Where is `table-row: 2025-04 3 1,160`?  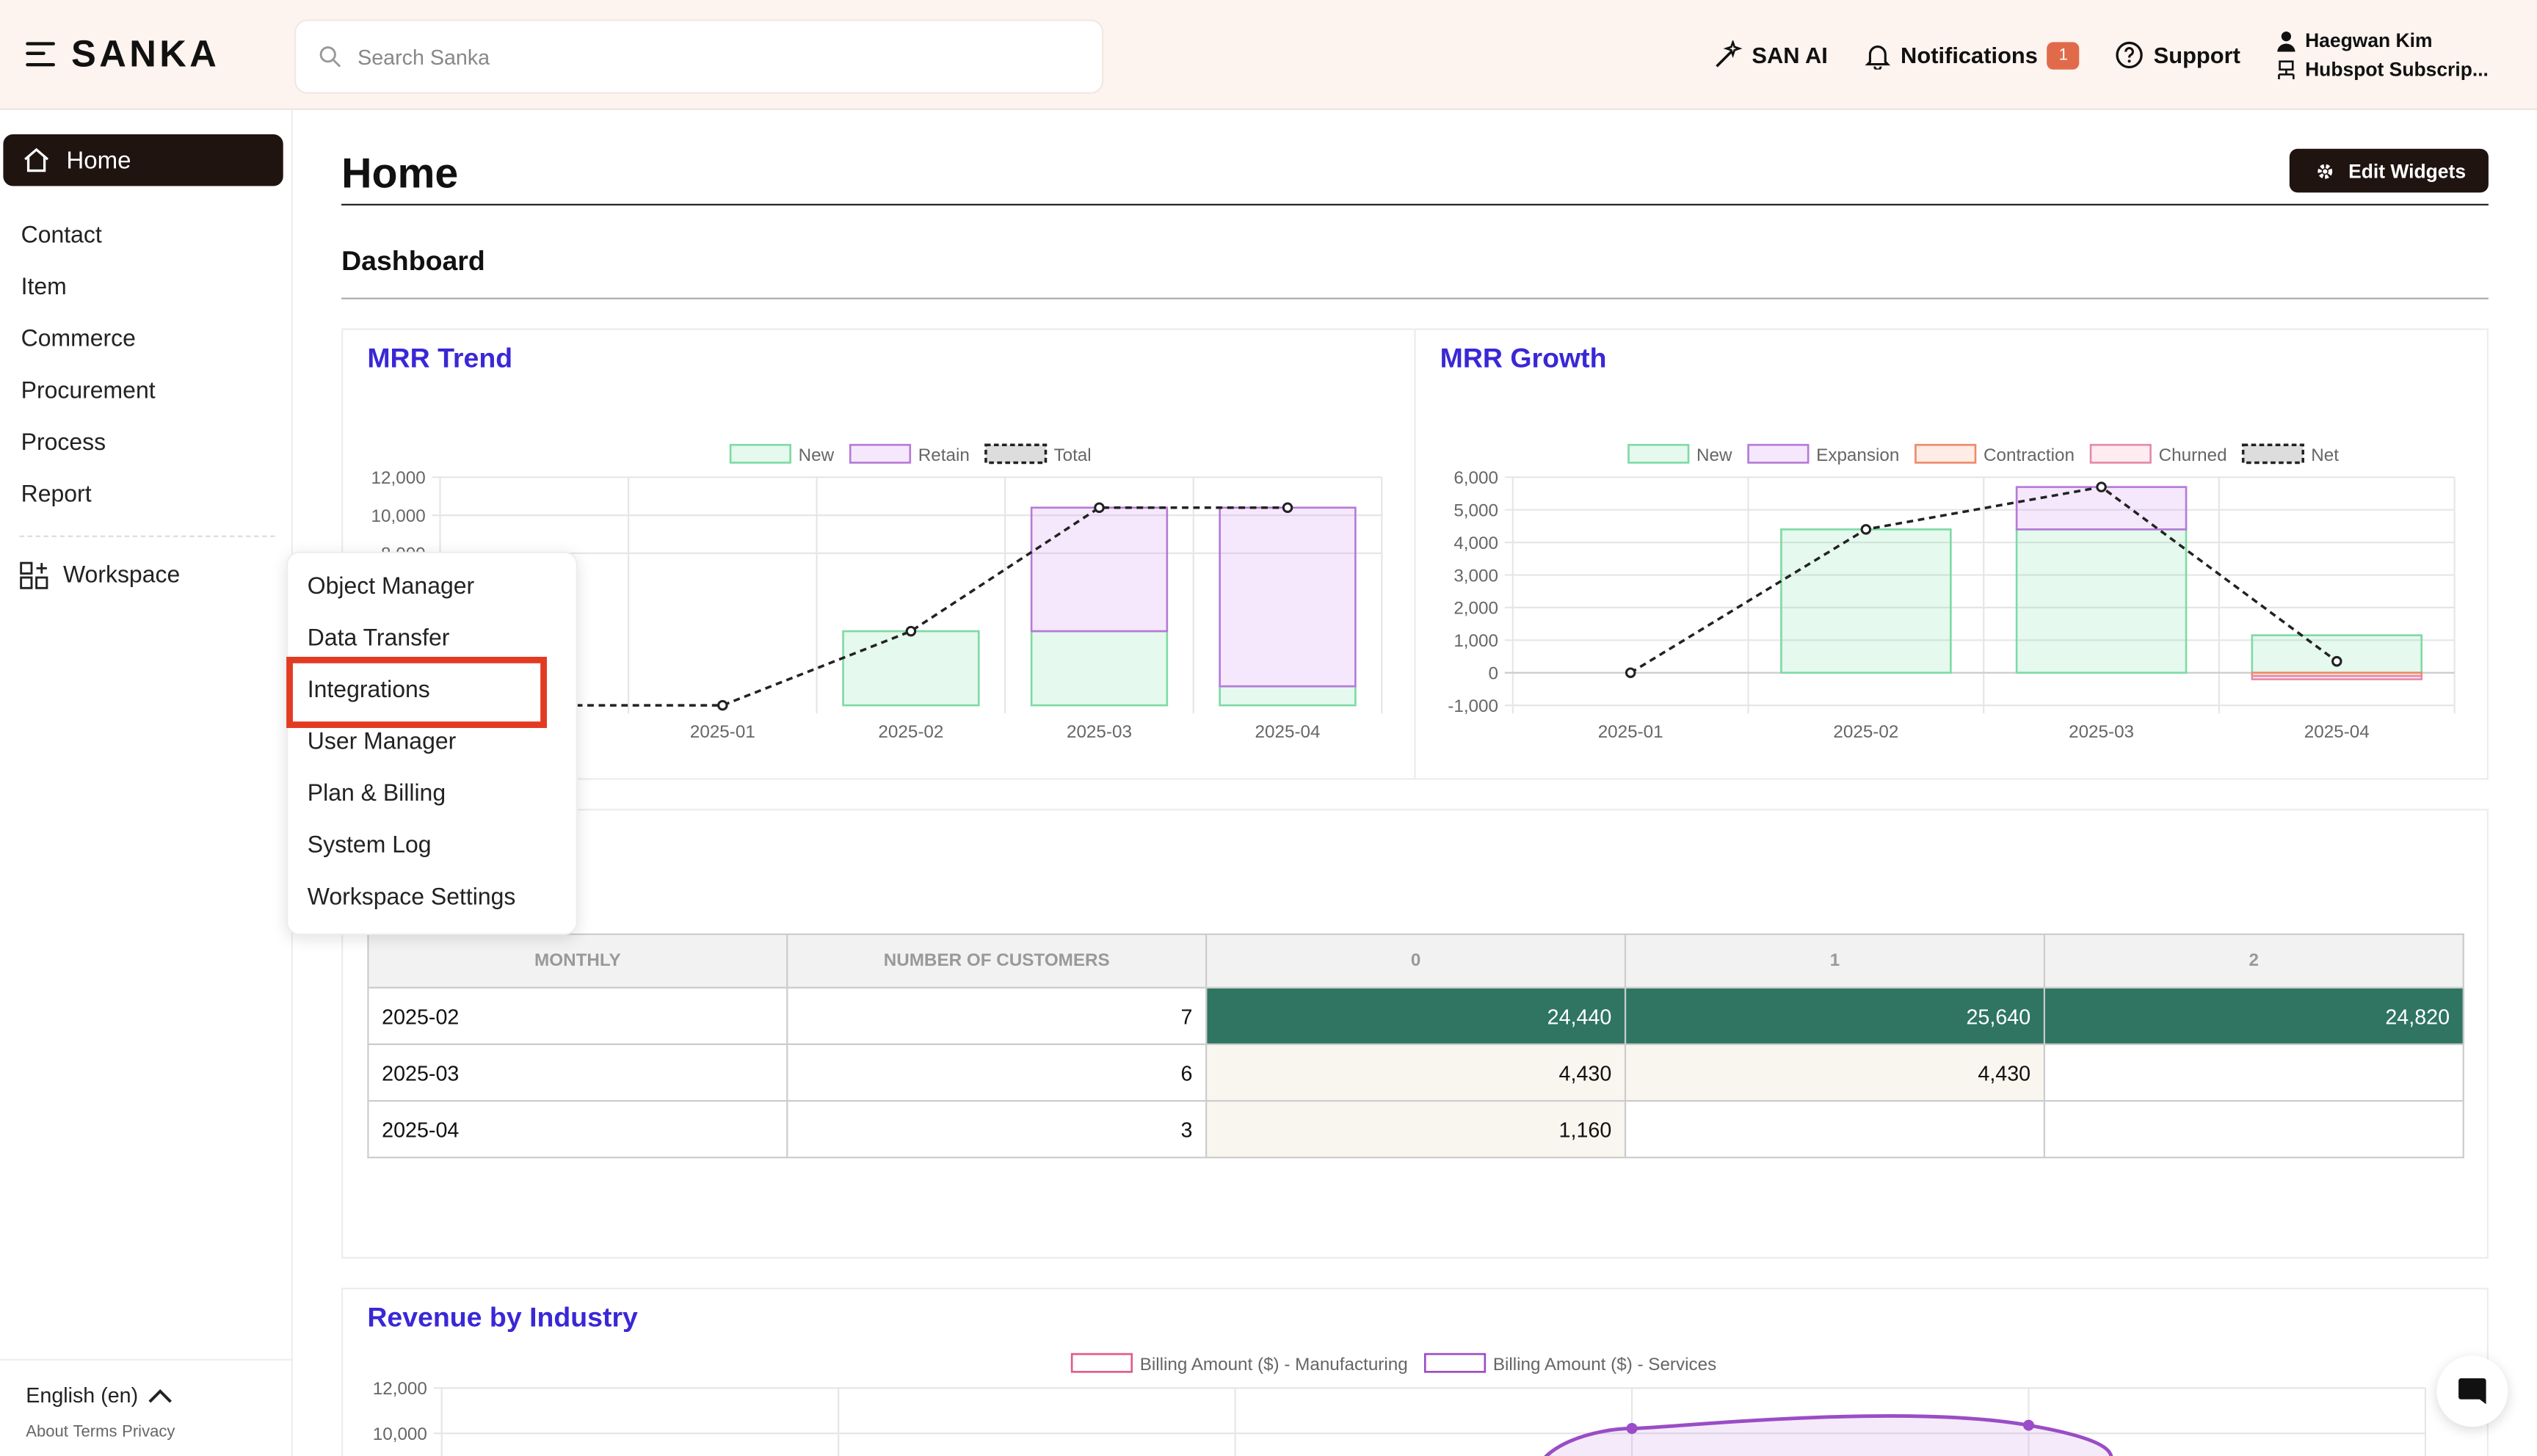 table-row: 2025-04 3 1,160 is located at coordinates (1415, 1129).